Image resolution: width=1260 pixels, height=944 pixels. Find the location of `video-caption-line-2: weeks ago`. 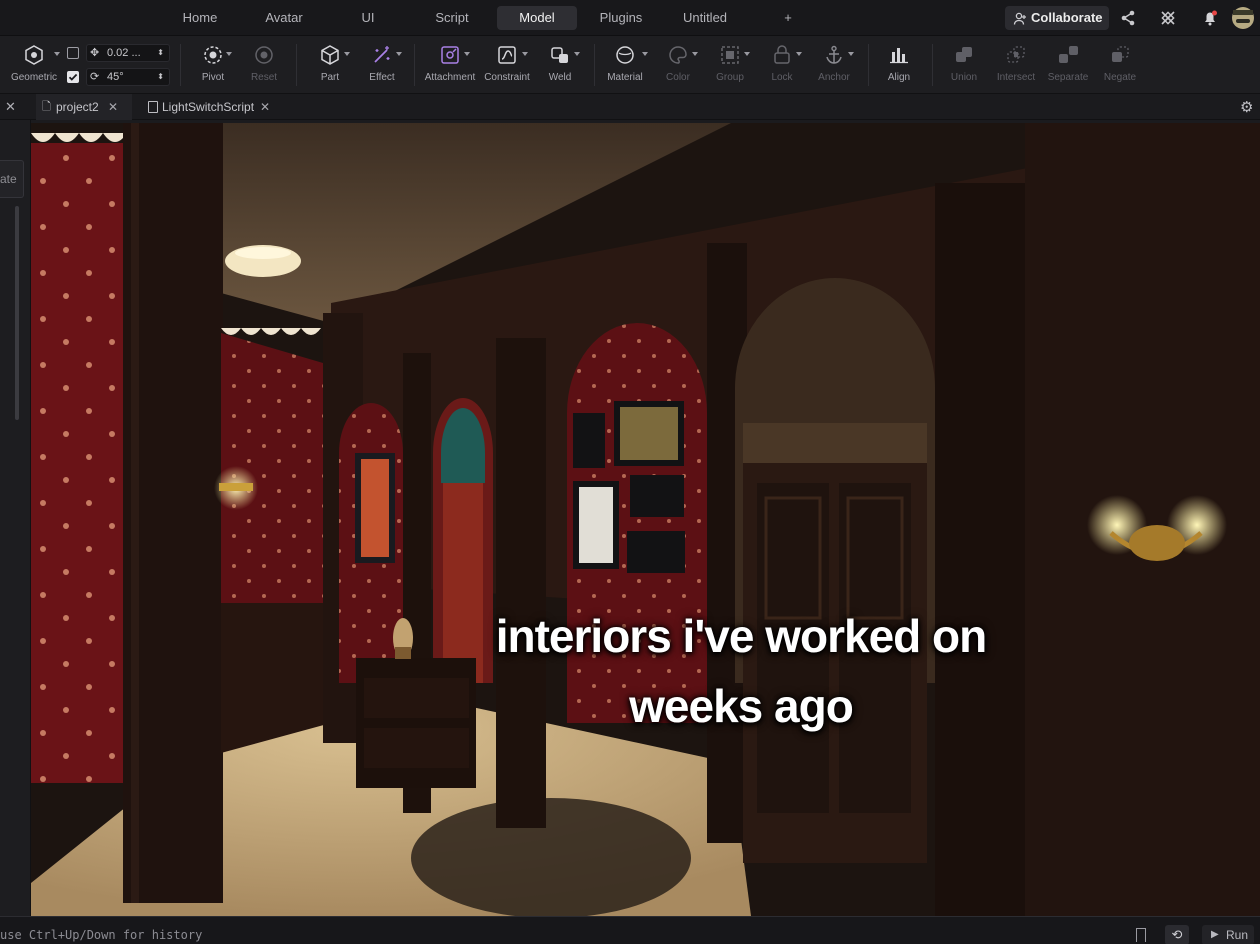

video-caption-line-2: weeks ago is located at coordinates (741, 706).